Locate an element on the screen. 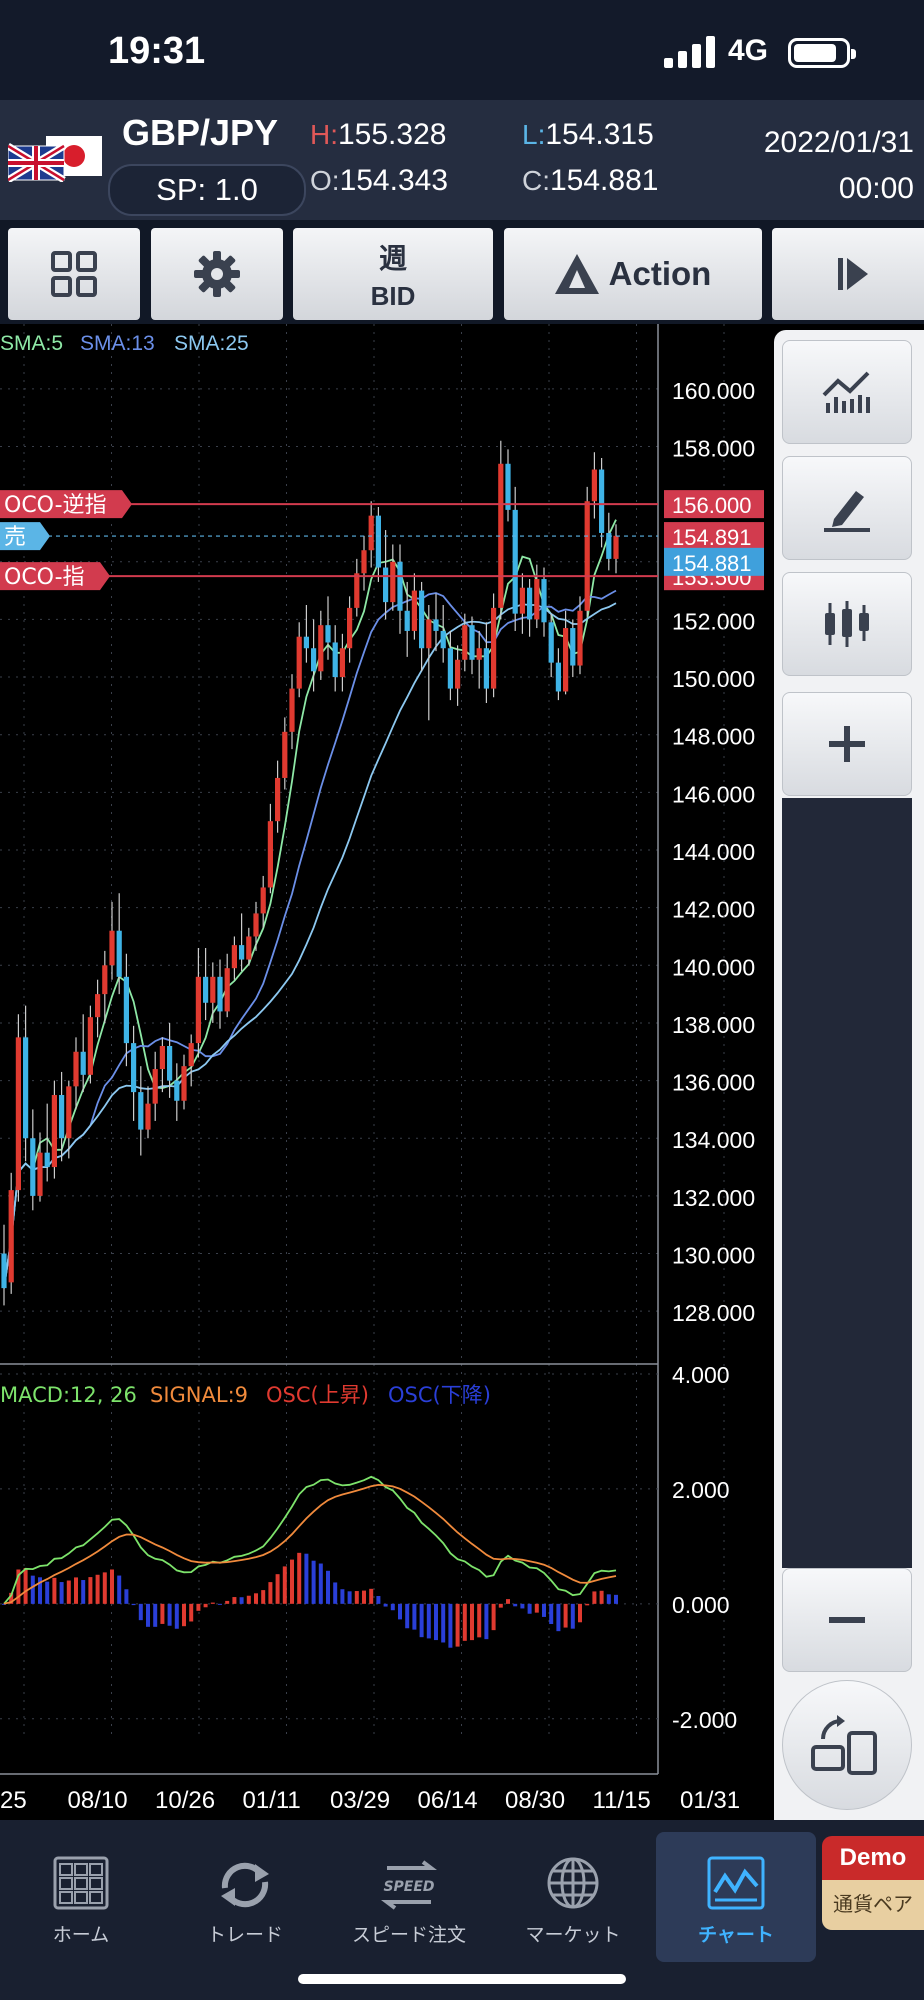 The image size is (924, 2000). date-axis-label: 01/11 is located at coordinates (272, 1800).